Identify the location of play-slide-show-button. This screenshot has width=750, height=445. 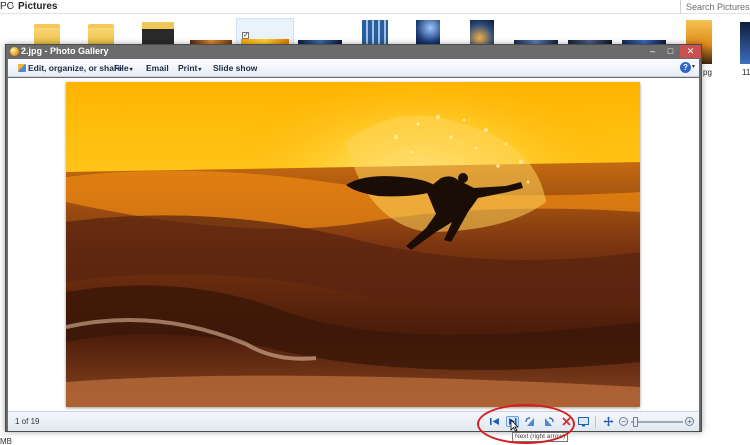
(583, 421).